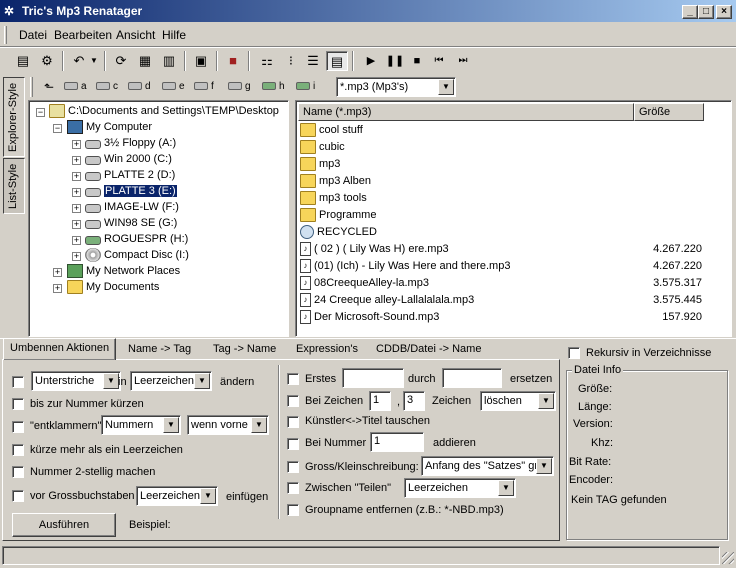  What do you see at coordinates (228, 425) in the screenshot?
I see `position-select: wenn vorne ▼` at bounding box center [228, 425].